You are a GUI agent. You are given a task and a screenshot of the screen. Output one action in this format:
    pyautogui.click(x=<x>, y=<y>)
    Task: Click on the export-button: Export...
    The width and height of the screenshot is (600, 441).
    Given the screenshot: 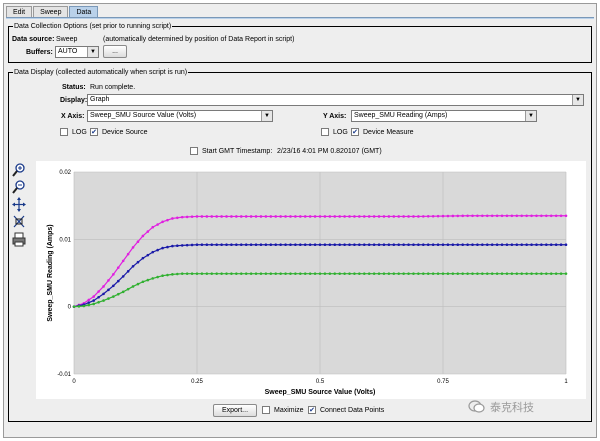 What is the action you would take?
    pyautogui.click(x=235, y=410)
    